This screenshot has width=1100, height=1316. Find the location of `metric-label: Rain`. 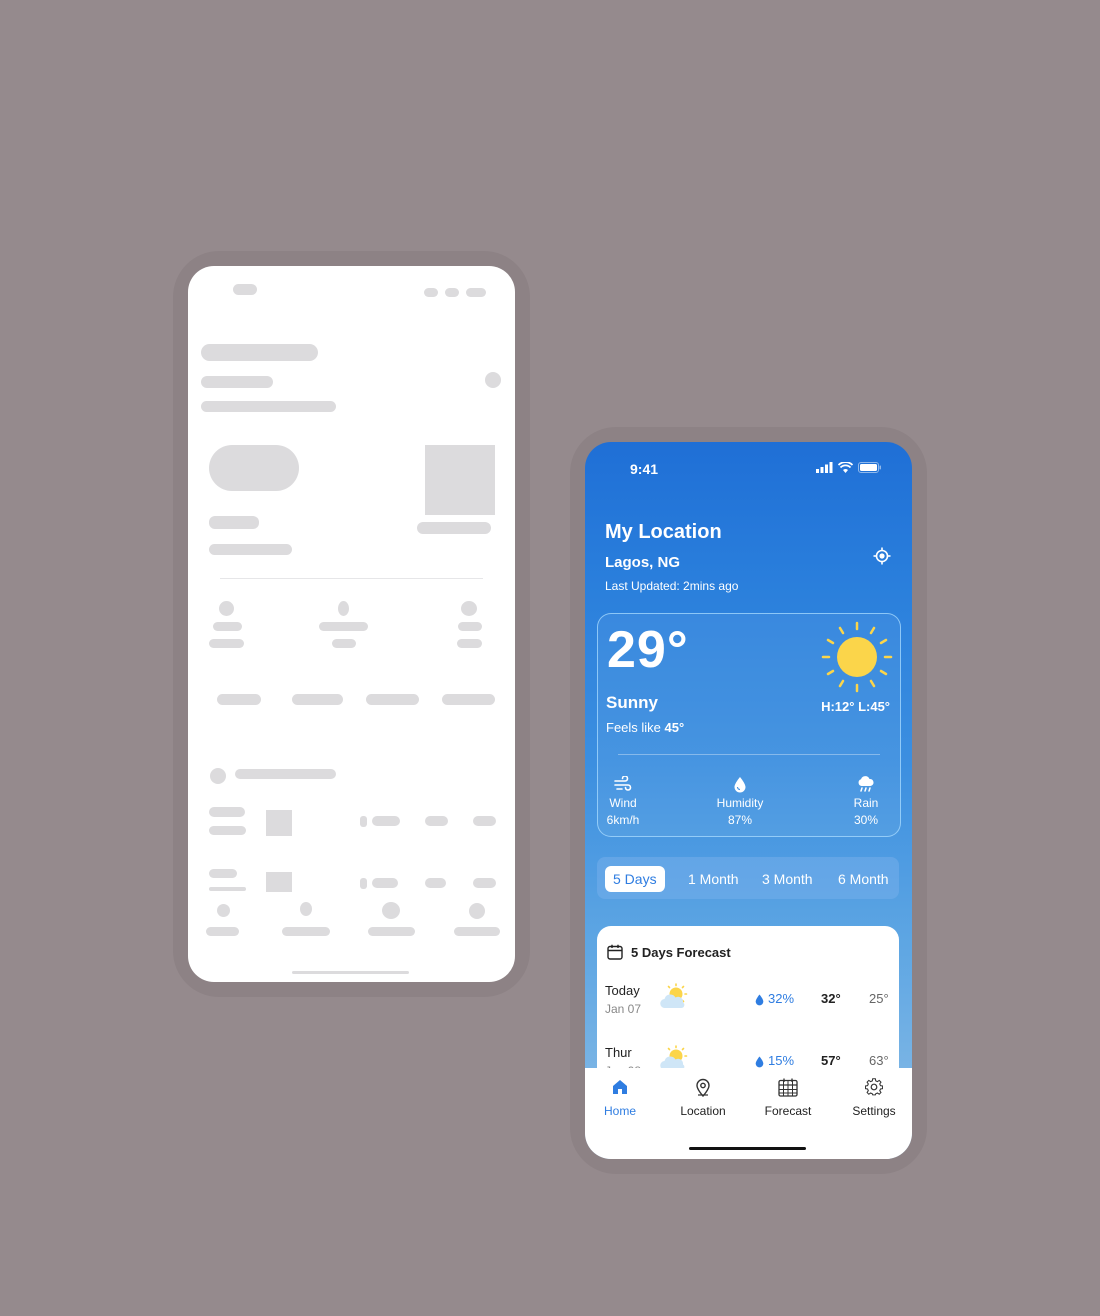

metric-label: Rain is located at coordinates (866, 803).